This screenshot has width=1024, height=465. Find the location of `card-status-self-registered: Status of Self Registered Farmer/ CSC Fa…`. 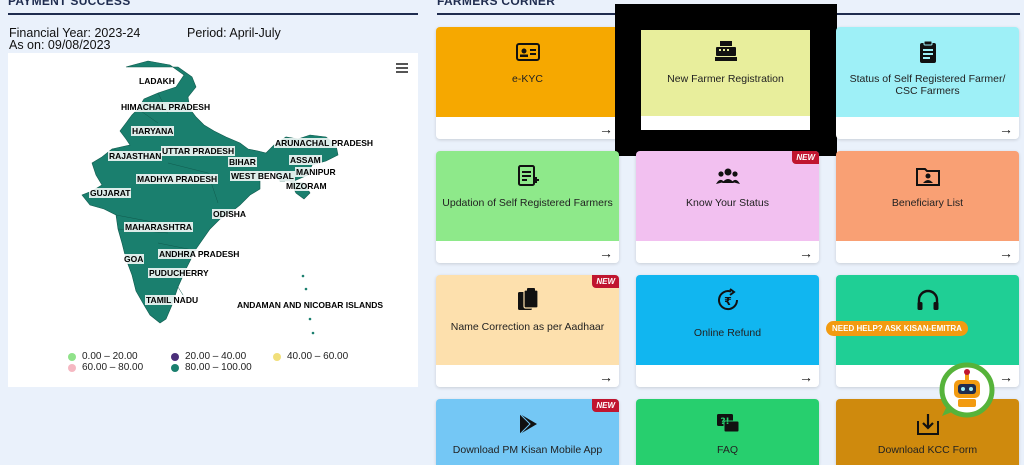

card-status-self-registered: Status of Self Registered Farmer/ CSC Fa… is located at coordinates (927, 83).